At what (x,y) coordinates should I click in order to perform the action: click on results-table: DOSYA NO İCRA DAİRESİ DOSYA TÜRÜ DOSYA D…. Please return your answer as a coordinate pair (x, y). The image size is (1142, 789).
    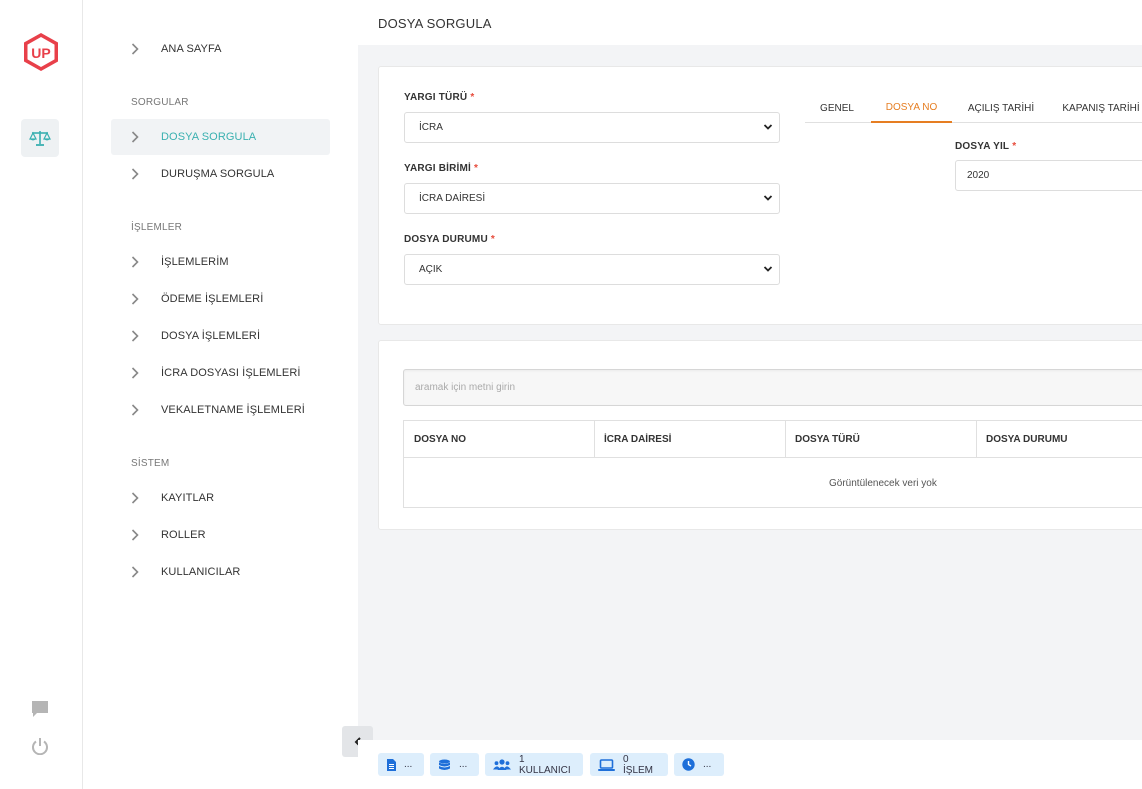
    Looking at the image, I should click on (772, 464).